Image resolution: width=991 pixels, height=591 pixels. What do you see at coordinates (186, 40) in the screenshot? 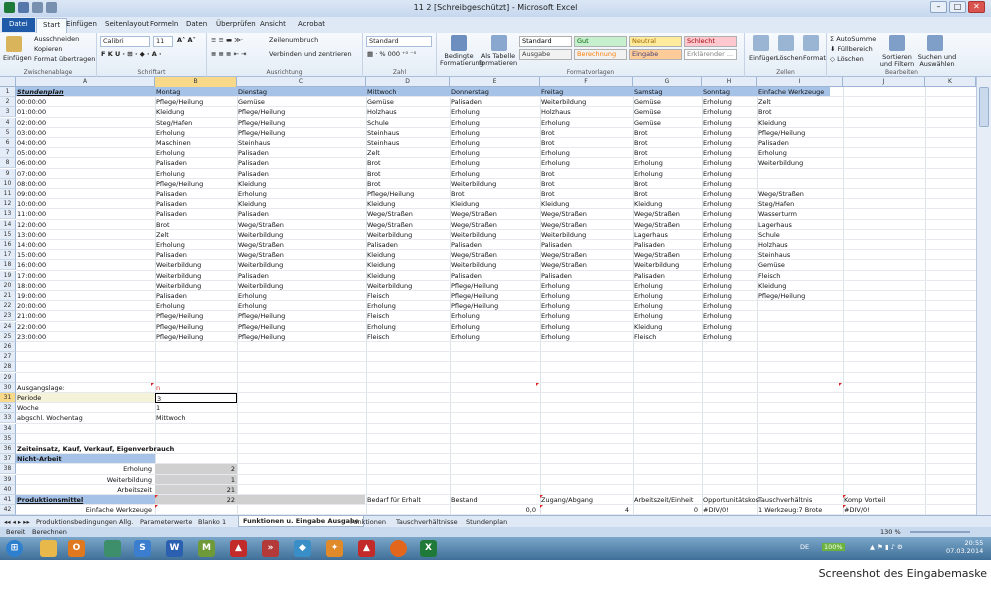
I see `font-grow-icon: A˄ A˅` at bounding box center [186, 40].